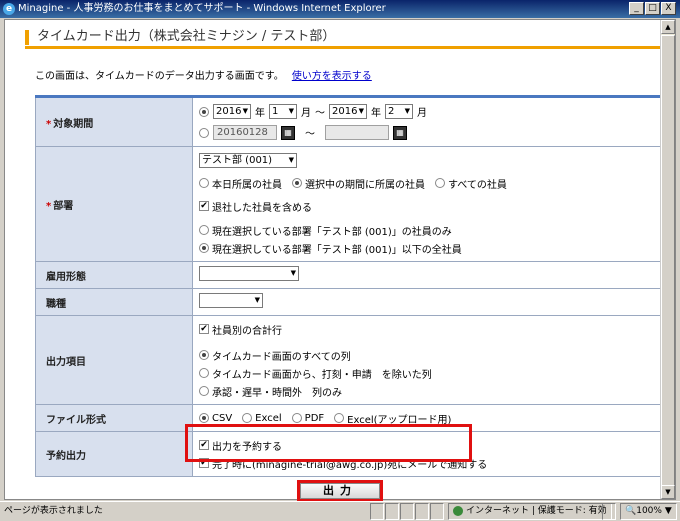 The width and height of the screenshot is (680, 521). I want to click on department-select: テスト部 (001) ▼, so click(248, 160).